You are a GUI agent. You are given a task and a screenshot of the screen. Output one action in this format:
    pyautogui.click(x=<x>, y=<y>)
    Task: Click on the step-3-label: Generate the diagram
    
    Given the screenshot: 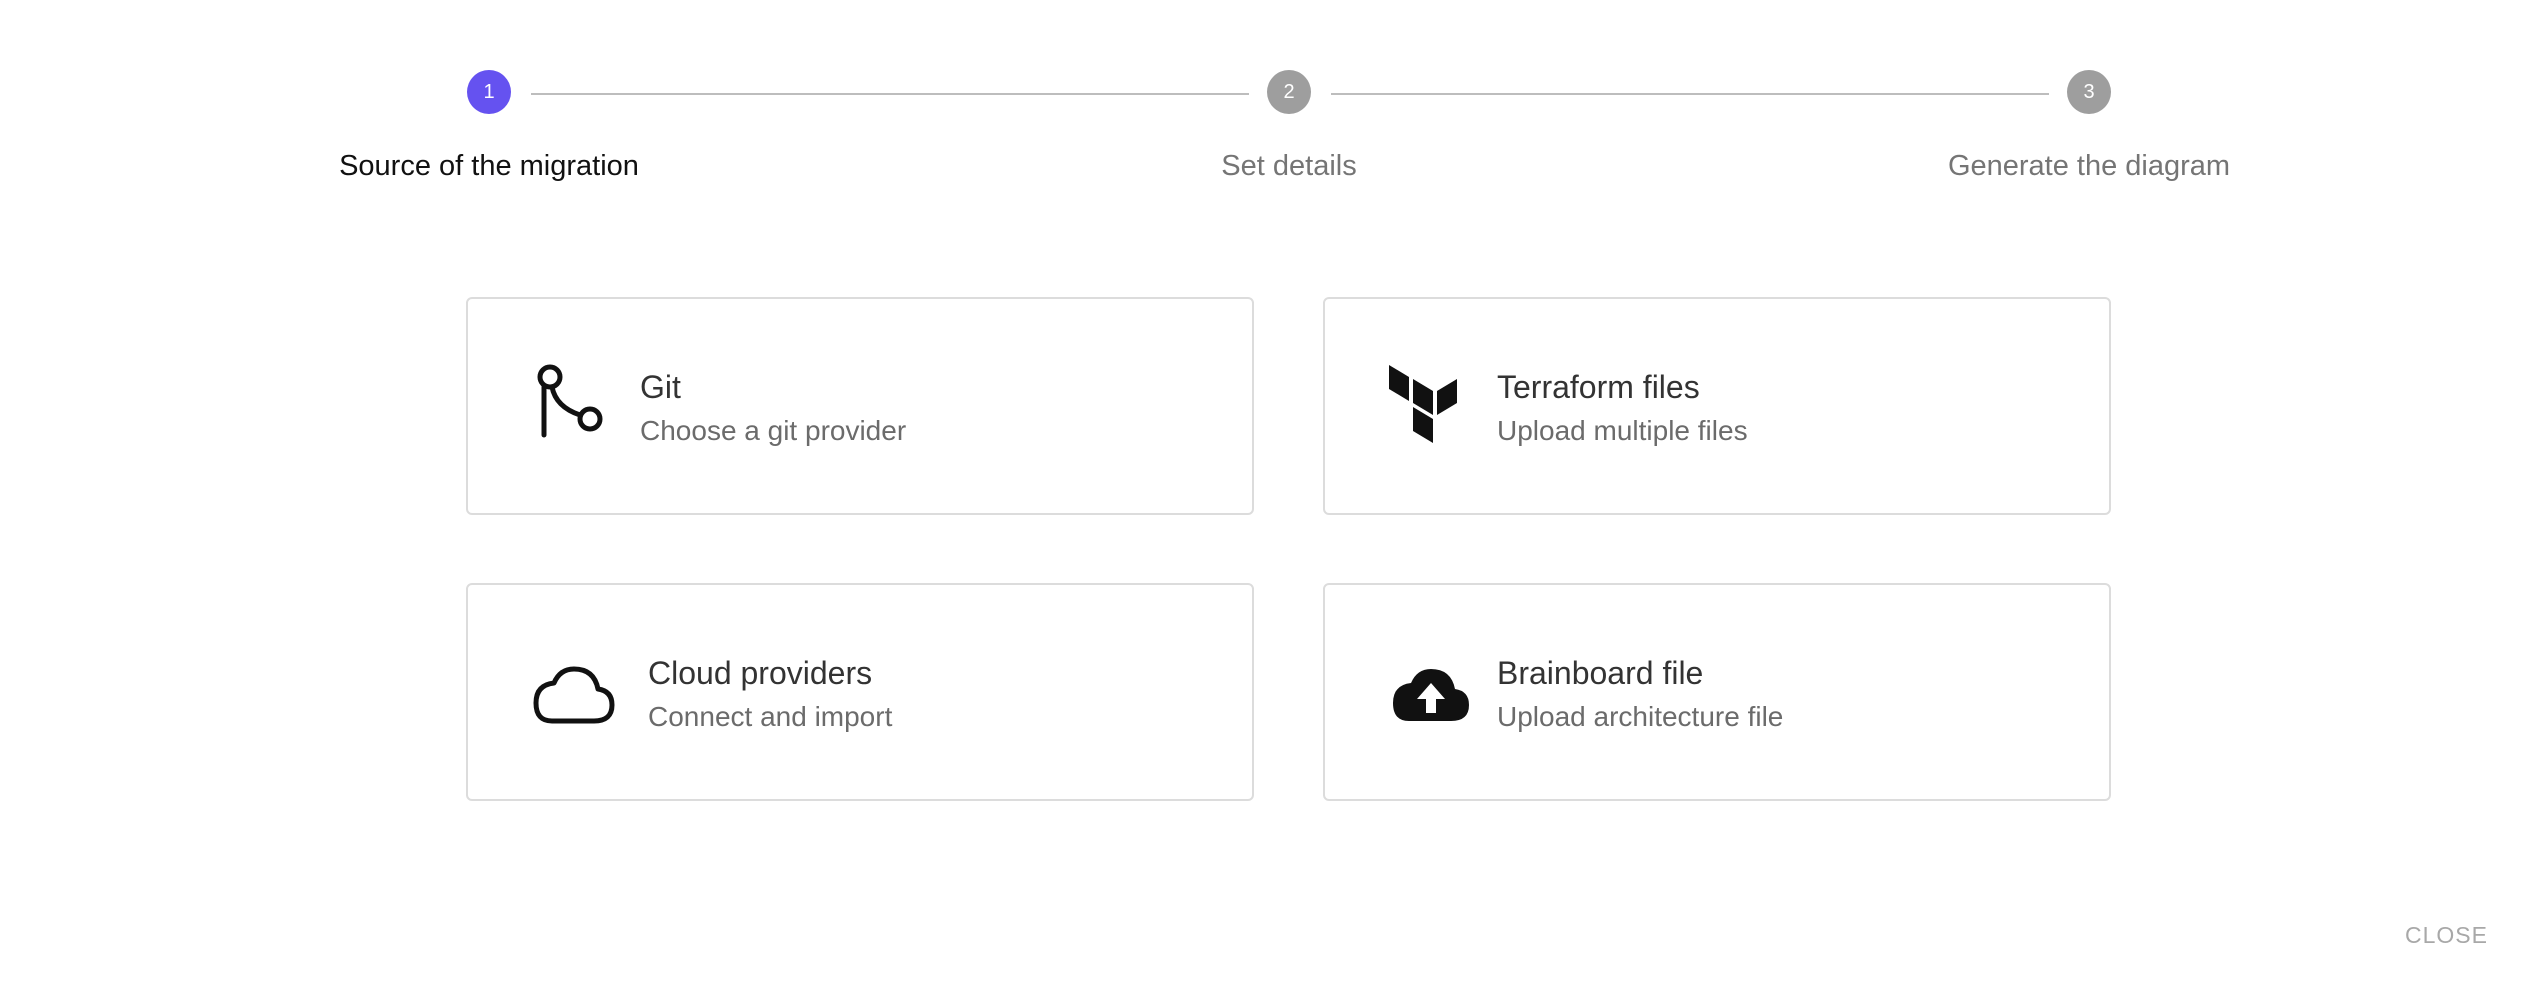 What is the action you would take?
    pyautogui.click(x=2089, y=166)
    